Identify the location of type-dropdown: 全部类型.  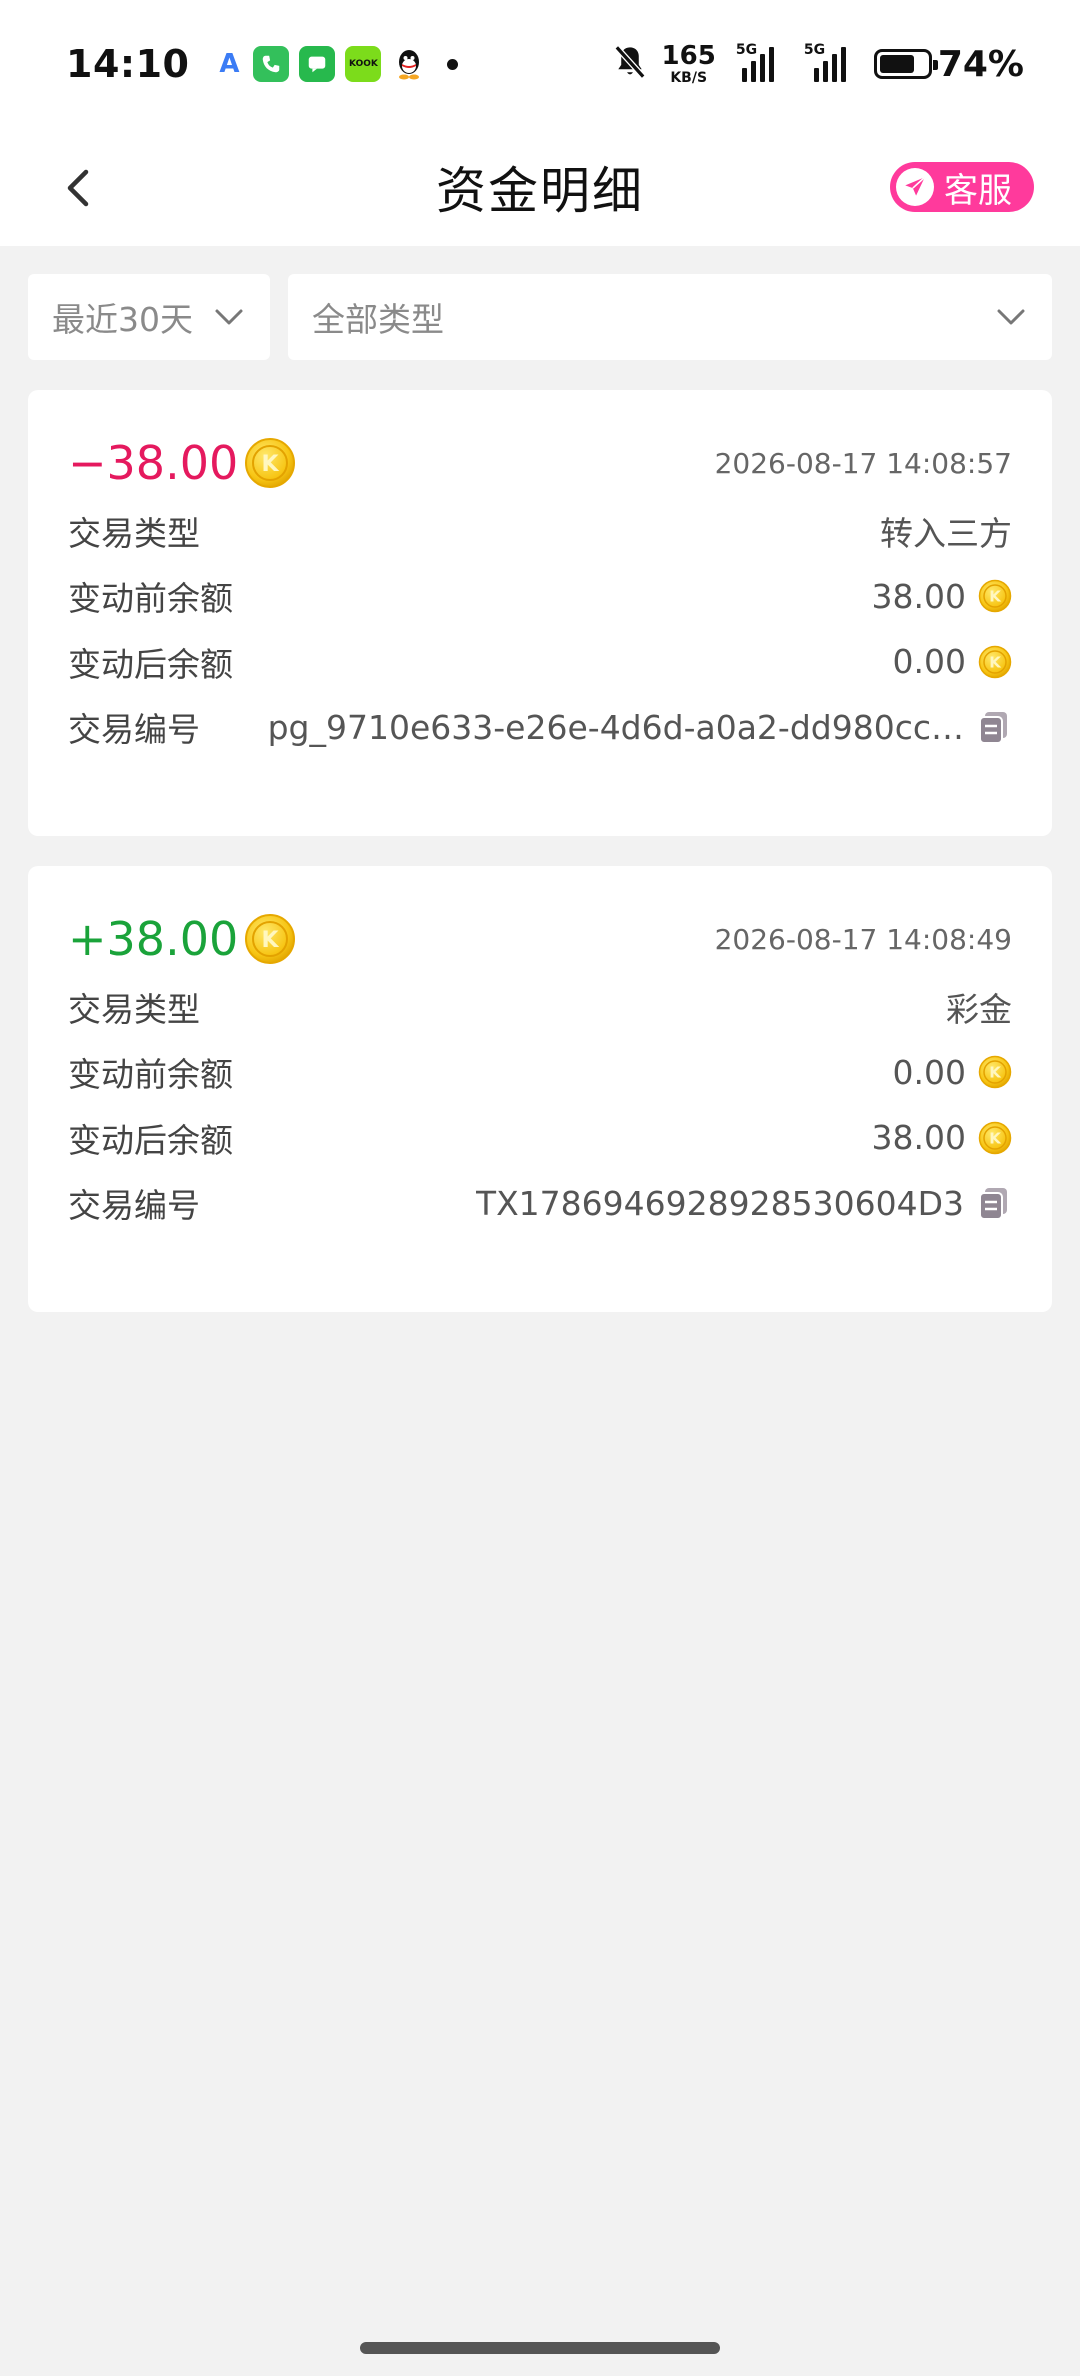
(670, 317).